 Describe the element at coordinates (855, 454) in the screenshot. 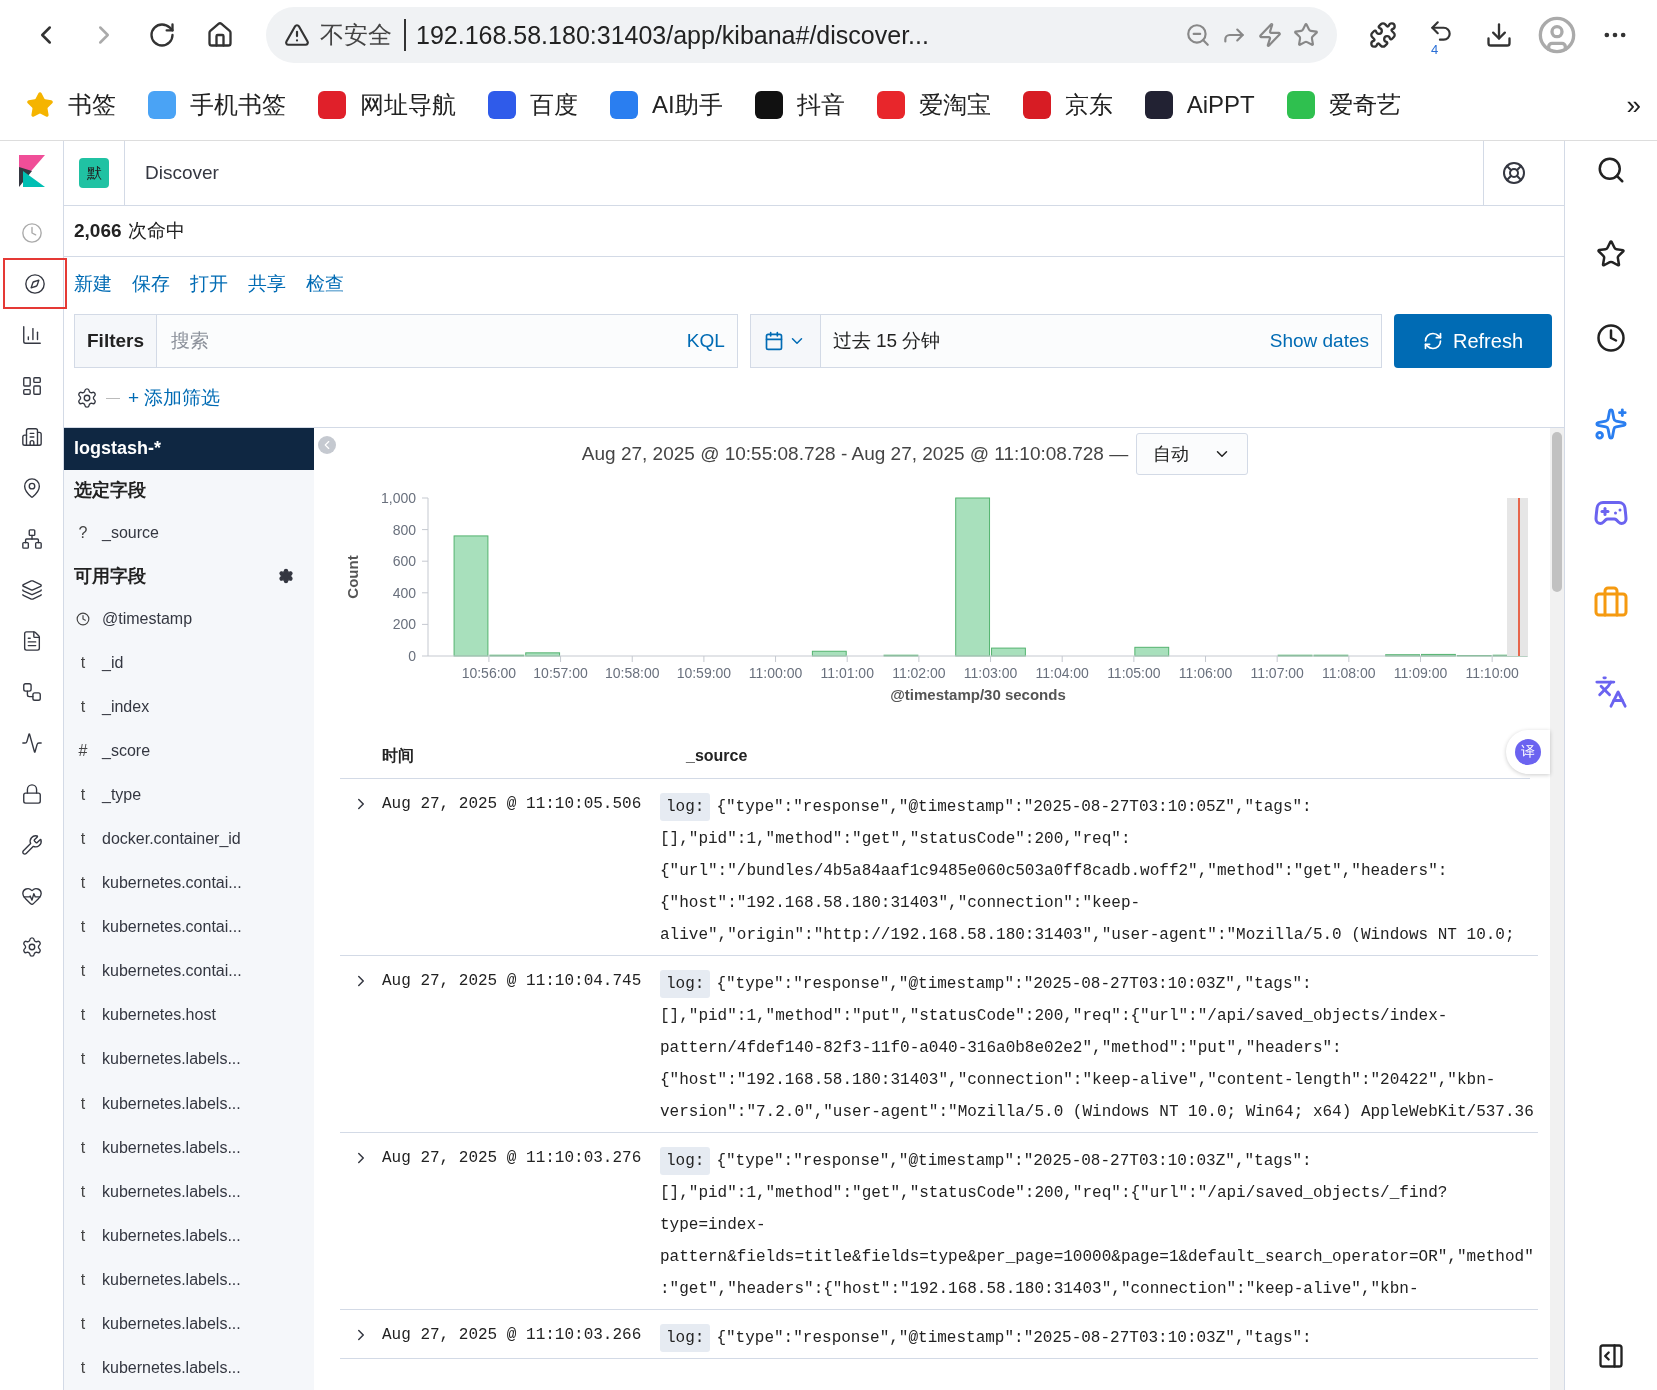

I see `time-span-label: Aug 27, 2025 @ 10:55:08.728 - Aug 27, 2025 @ 11:10:08.728 —` at that location.